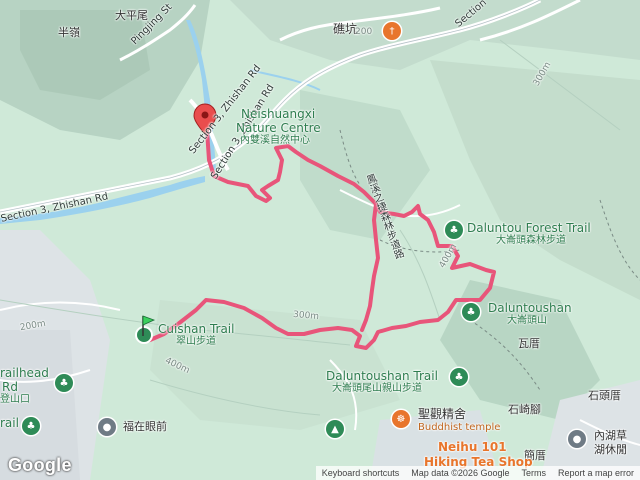 The image size is (640, 480). I want to click on restaurant-icon: †, so click(392, 31).